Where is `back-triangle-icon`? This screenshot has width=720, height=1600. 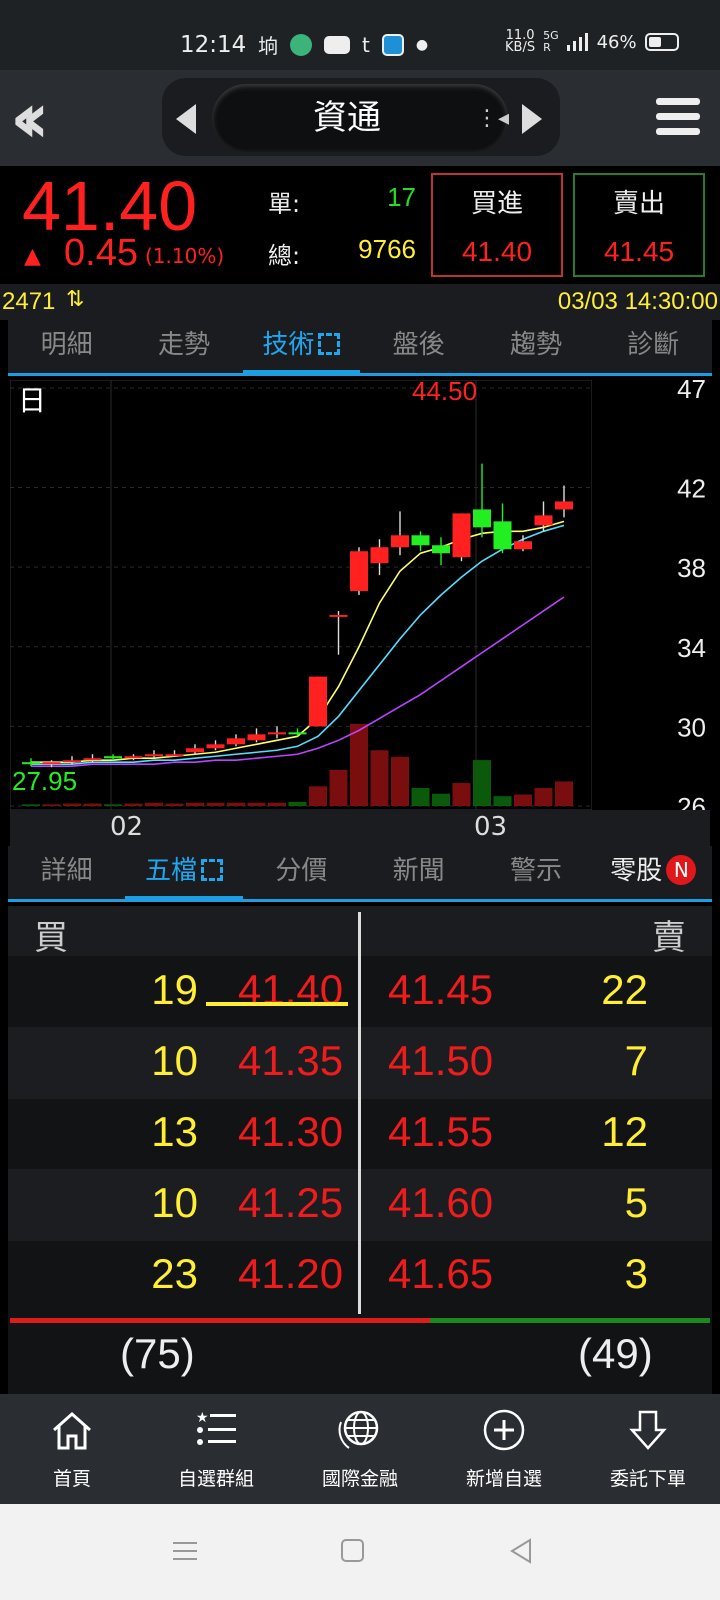
back-triangle-icon is located at coordinates (521, 1551).